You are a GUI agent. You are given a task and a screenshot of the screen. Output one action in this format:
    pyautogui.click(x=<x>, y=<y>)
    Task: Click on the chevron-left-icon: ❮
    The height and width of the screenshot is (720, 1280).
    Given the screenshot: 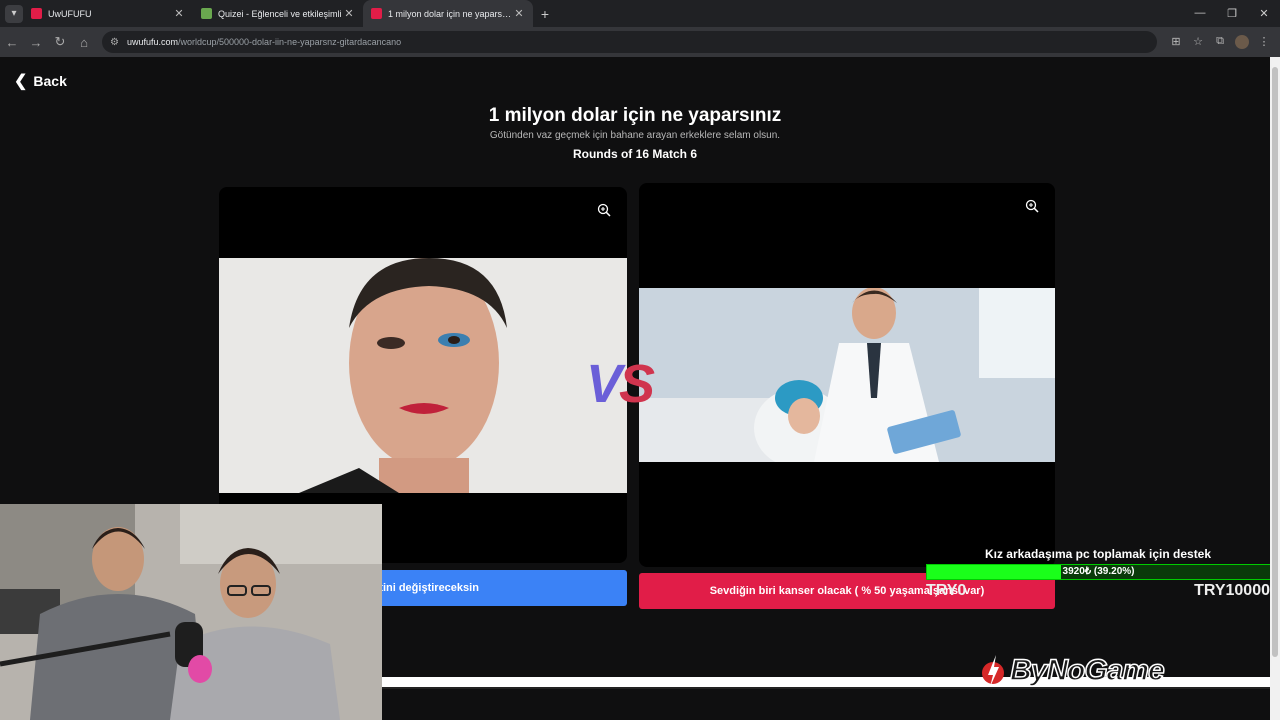 What is the action you would take?
    pyautogui.click(x=21, y=81)
    